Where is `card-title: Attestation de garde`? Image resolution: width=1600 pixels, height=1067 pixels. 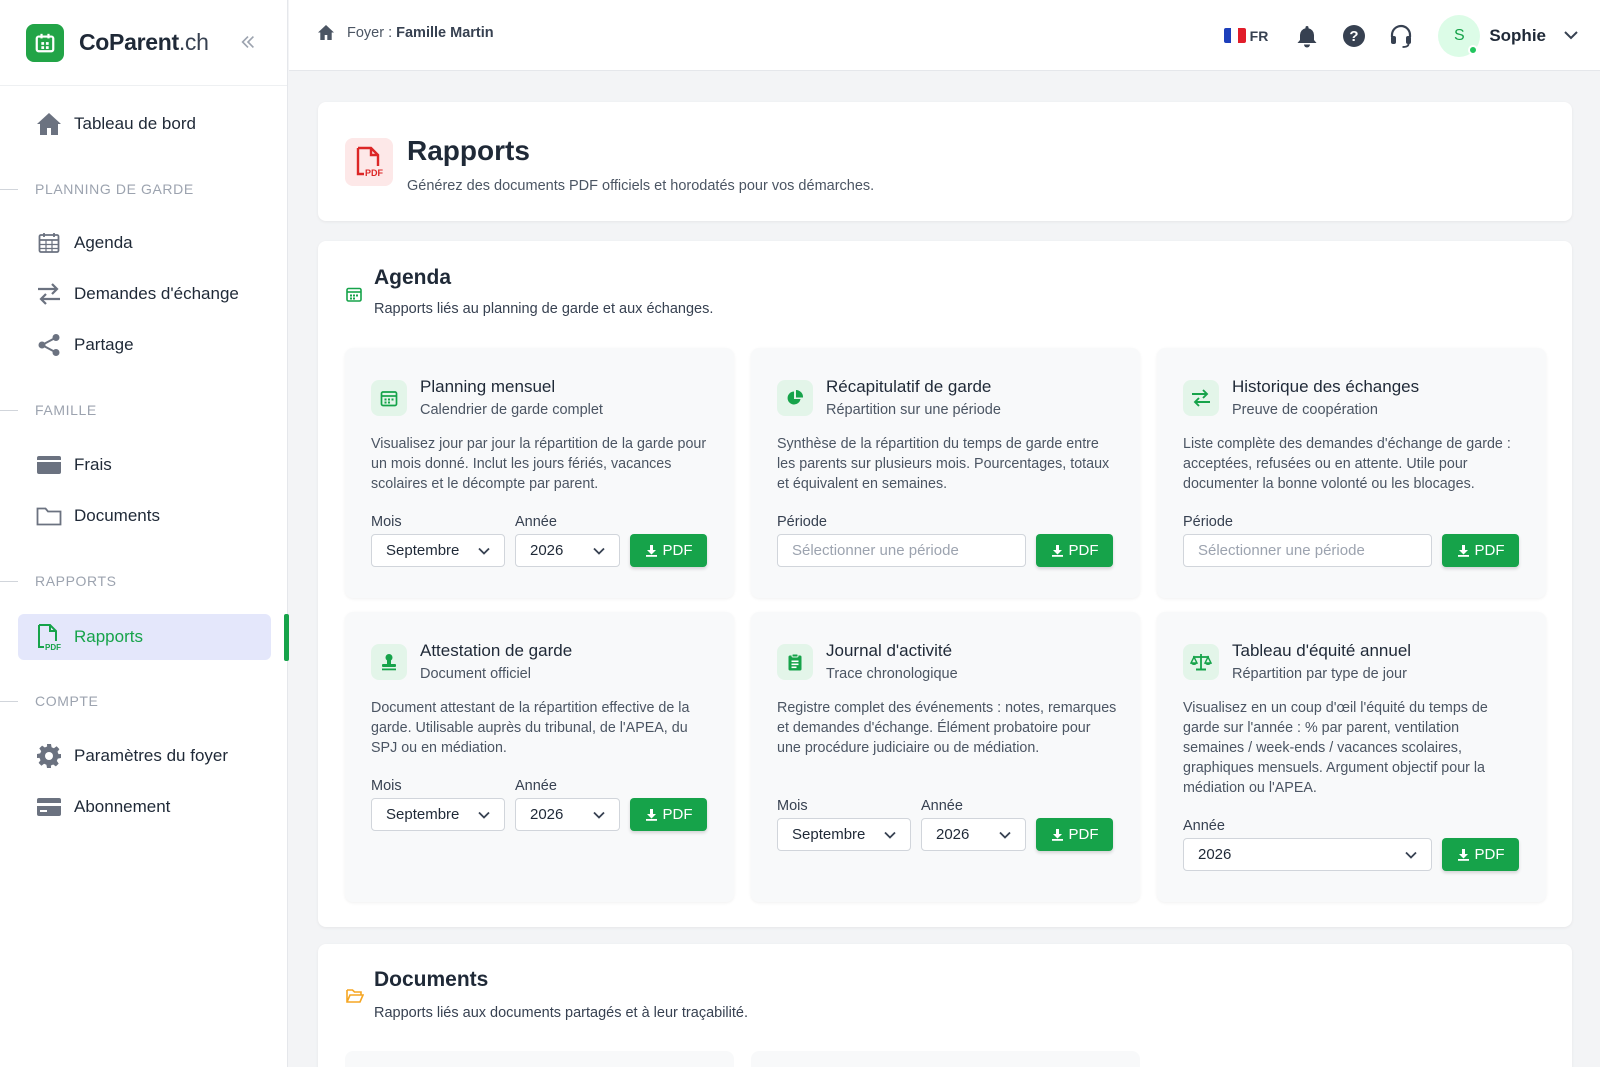 card-title: Attestation de garde is located at coordinates (496, 650).